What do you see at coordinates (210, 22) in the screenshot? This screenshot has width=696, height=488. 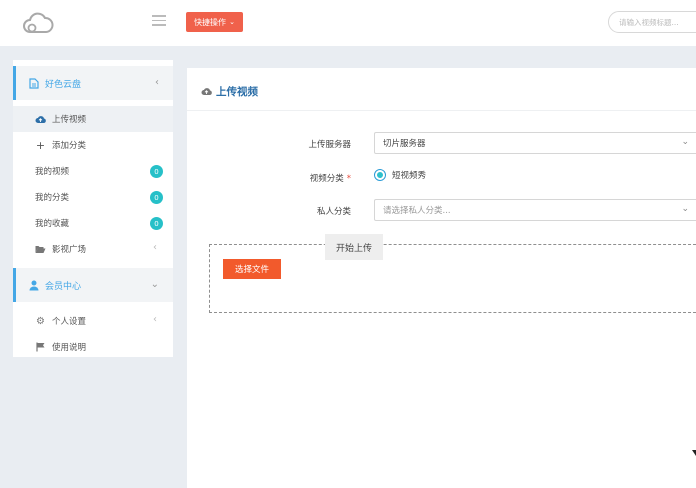 I see `quick-action-label: 快捷操作` at bounding box center [210, 22].